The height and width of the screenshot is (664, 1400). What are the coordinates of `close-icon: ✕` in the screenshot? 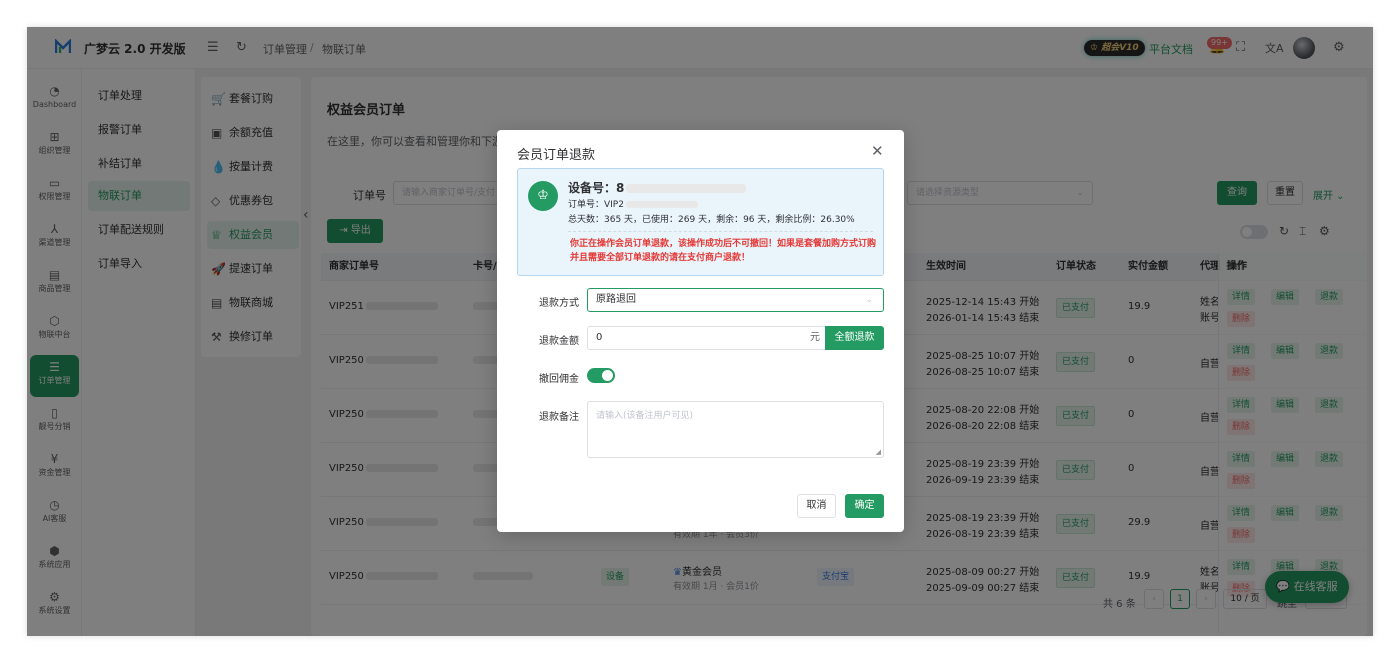 It's located at (877, 151).